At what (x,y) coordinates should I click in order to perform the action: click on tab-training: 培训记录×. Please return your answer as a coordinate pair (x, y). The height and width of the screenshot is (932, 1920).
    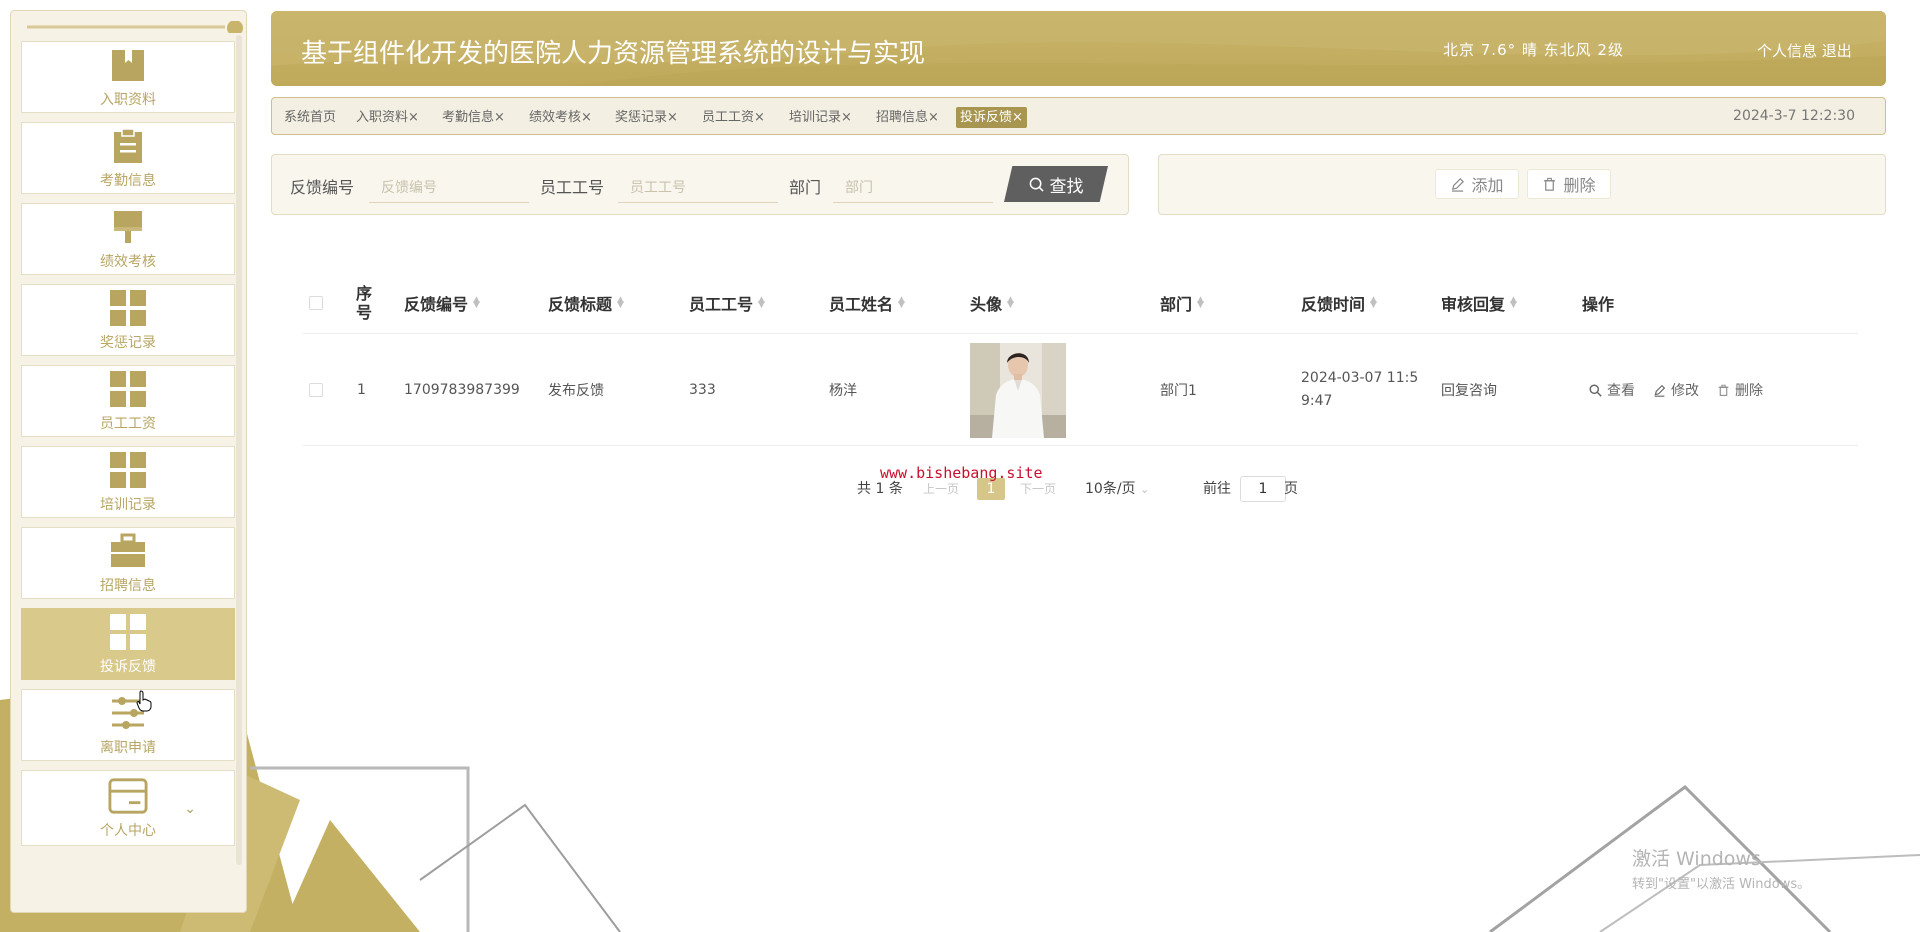
    Looking at the image, I should click on (820, 117).